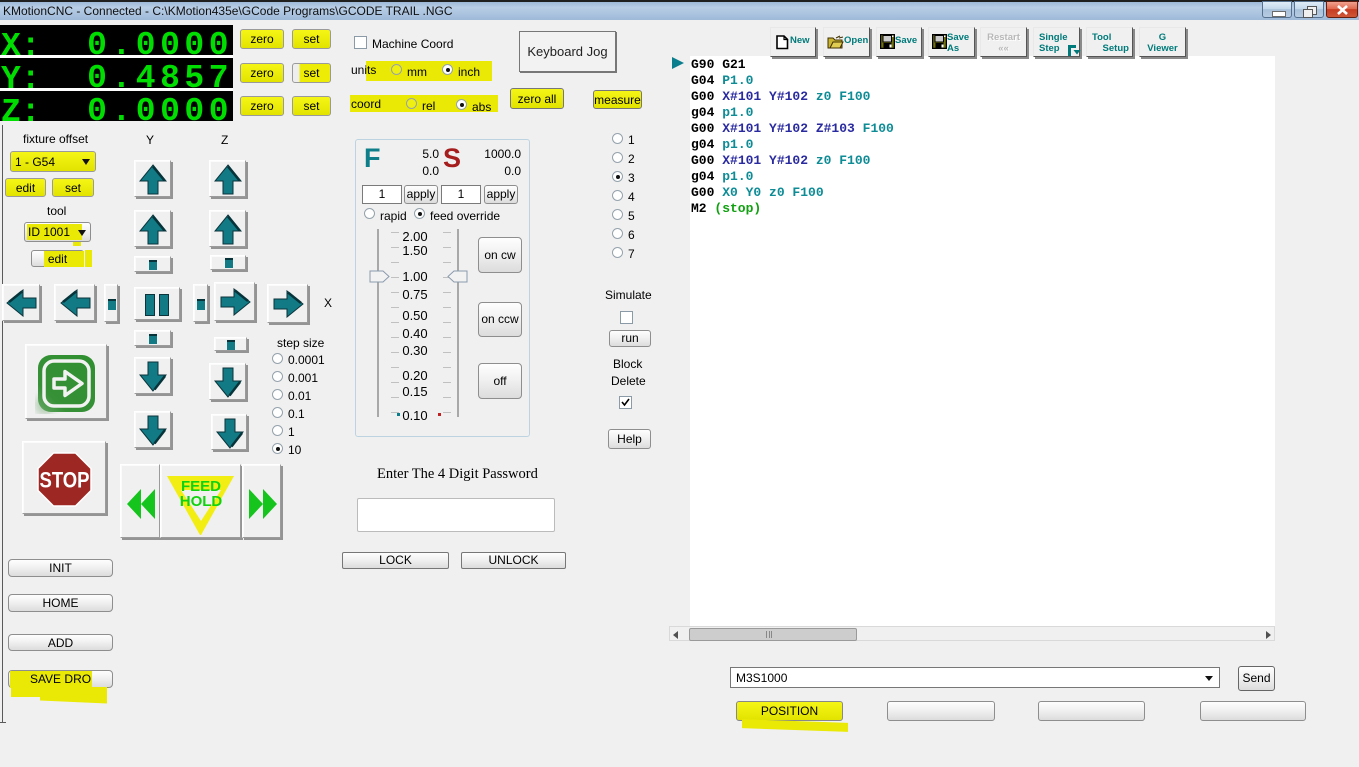 The image size is (1359, 767). Describe the element at coordinates (65, 480) in the screenshot. I see `svg-text: STOP` at that location.